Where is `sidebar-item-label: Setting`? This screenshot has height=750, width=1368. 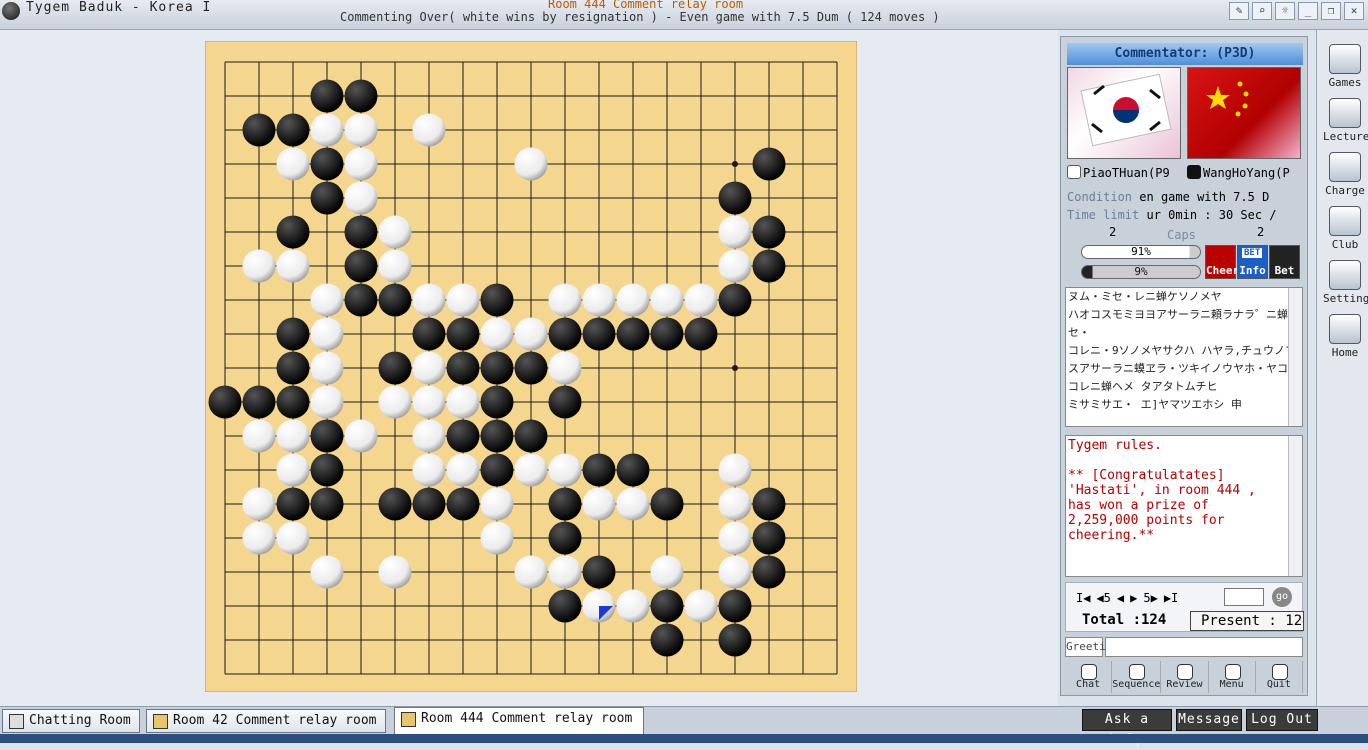
sidebar-item-label: Setting is located at coordinates (1345, 298).